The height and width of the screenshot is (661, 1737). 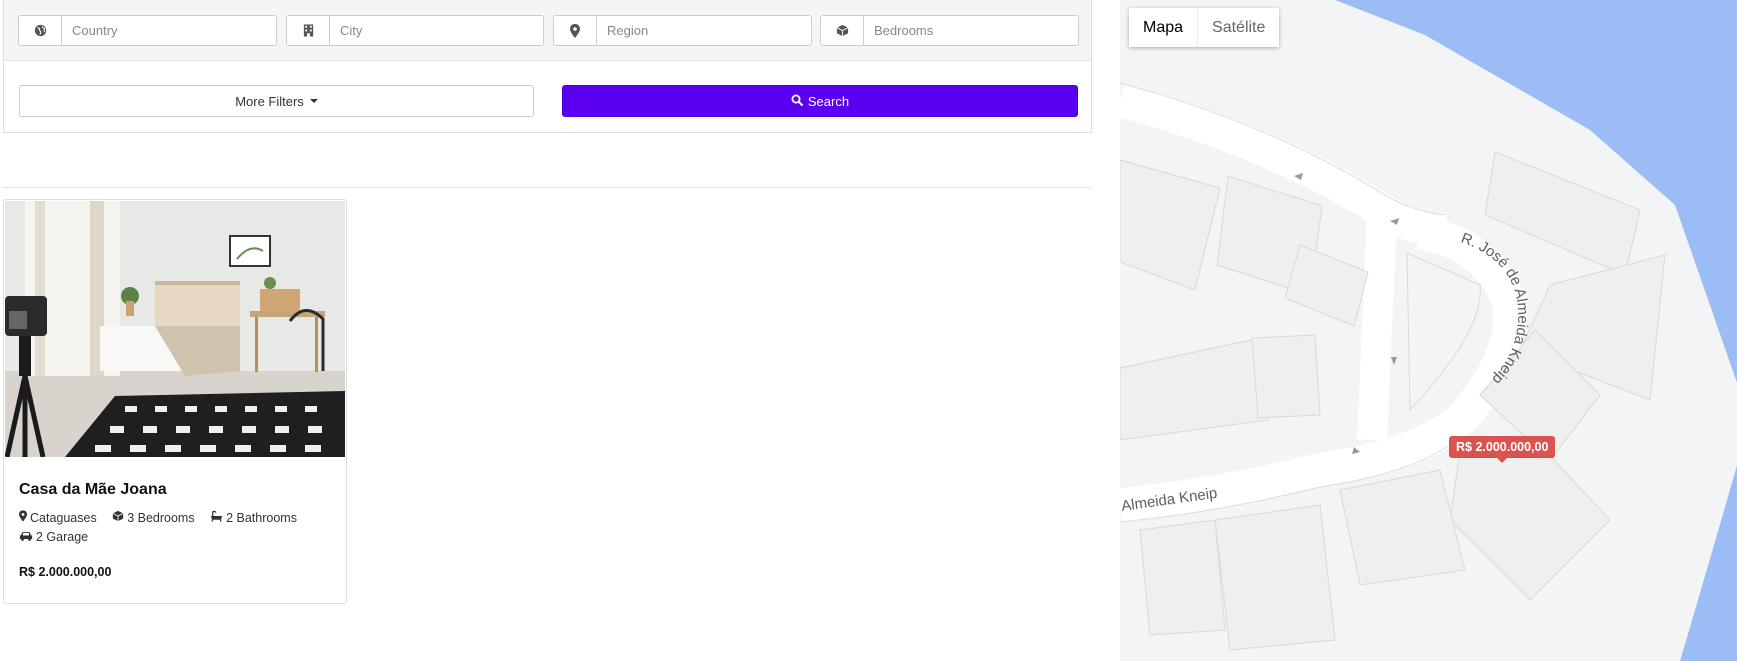 I want to click on price-marker: R$ 2.000.000,00, so click(x=1502, y=449).